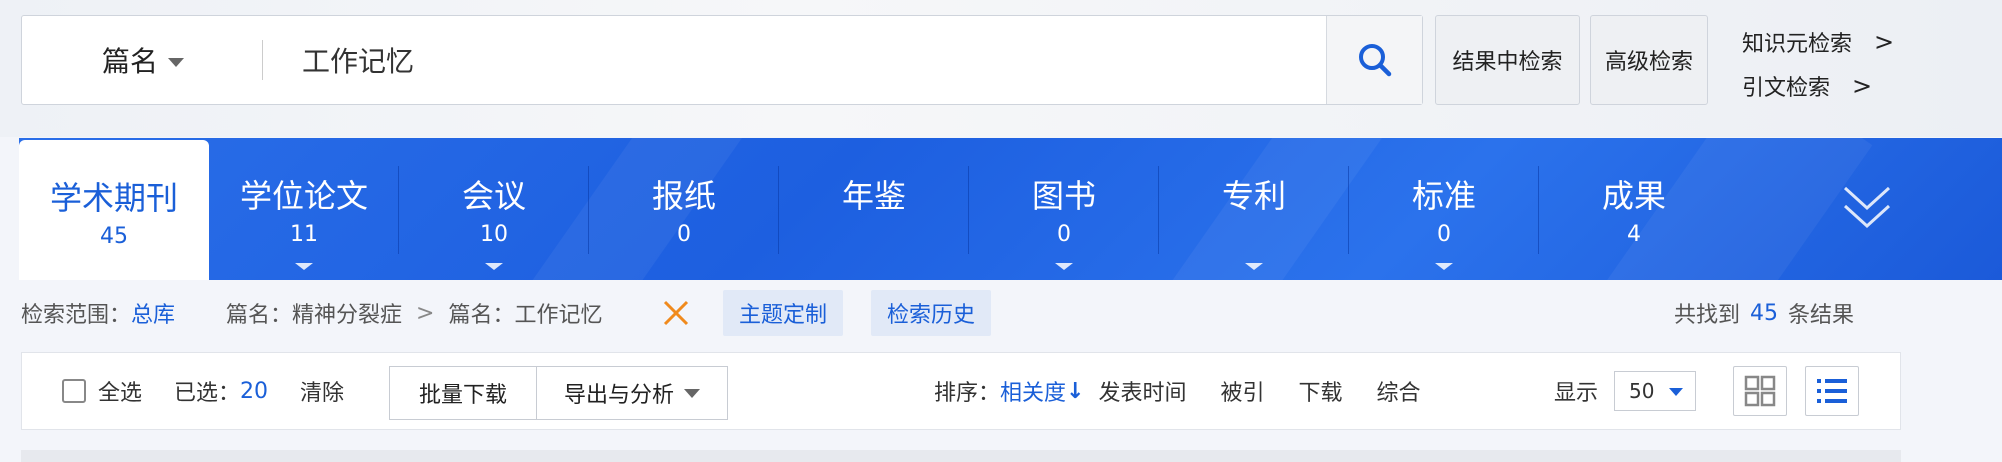 Image resolution: width=2002 pixels, height=462 pixels. I want to click on knowledge-search-link: 知识元检索 >, so click(1818, 42).